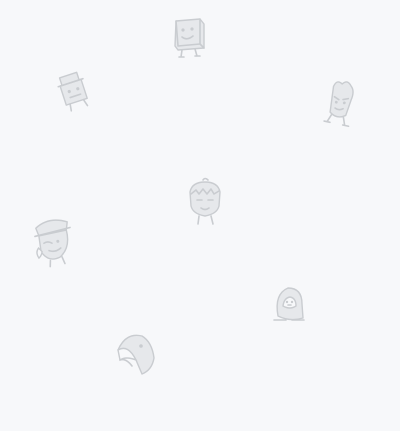  Describe the element at coordinates (289, 304) in the screenshot. I see `penguin-blob-icon` at that location.